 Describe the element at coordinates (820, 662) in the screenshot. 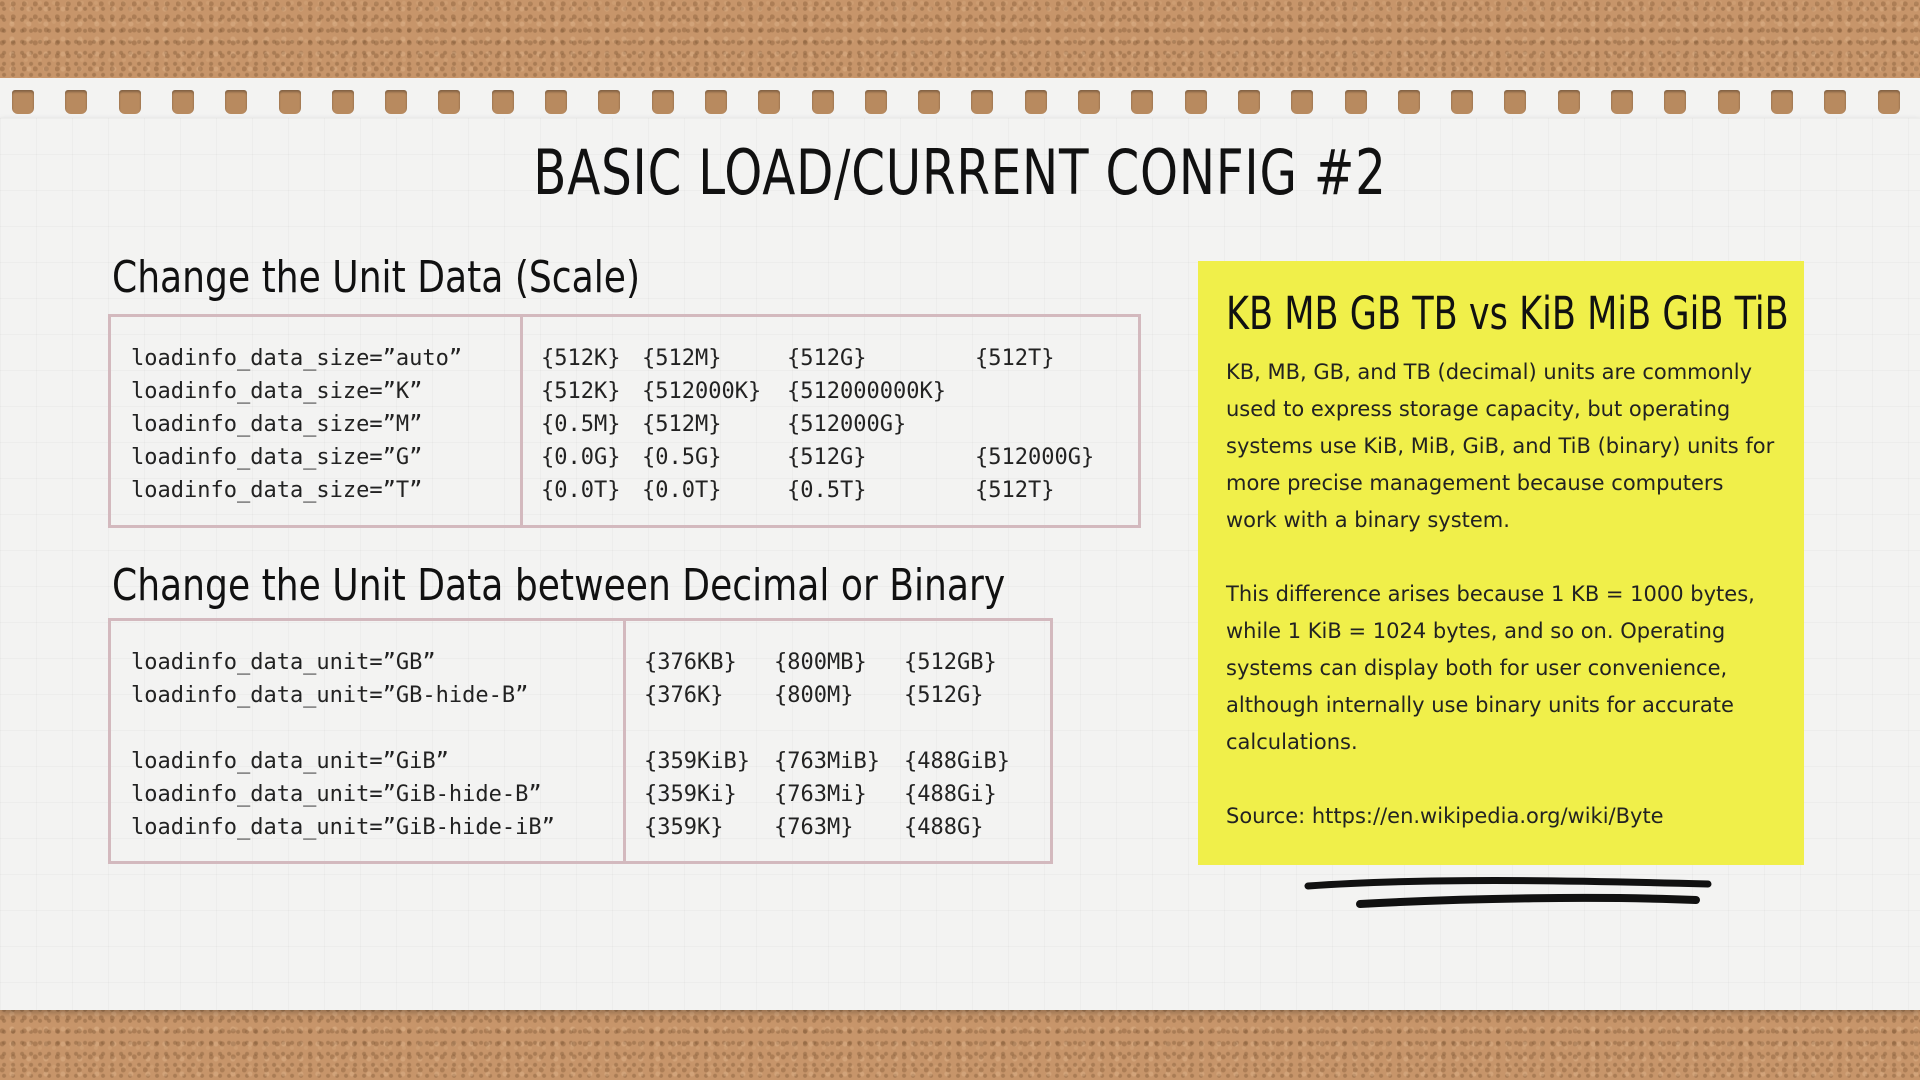

I see `value-cell: {800MB}` at that location.